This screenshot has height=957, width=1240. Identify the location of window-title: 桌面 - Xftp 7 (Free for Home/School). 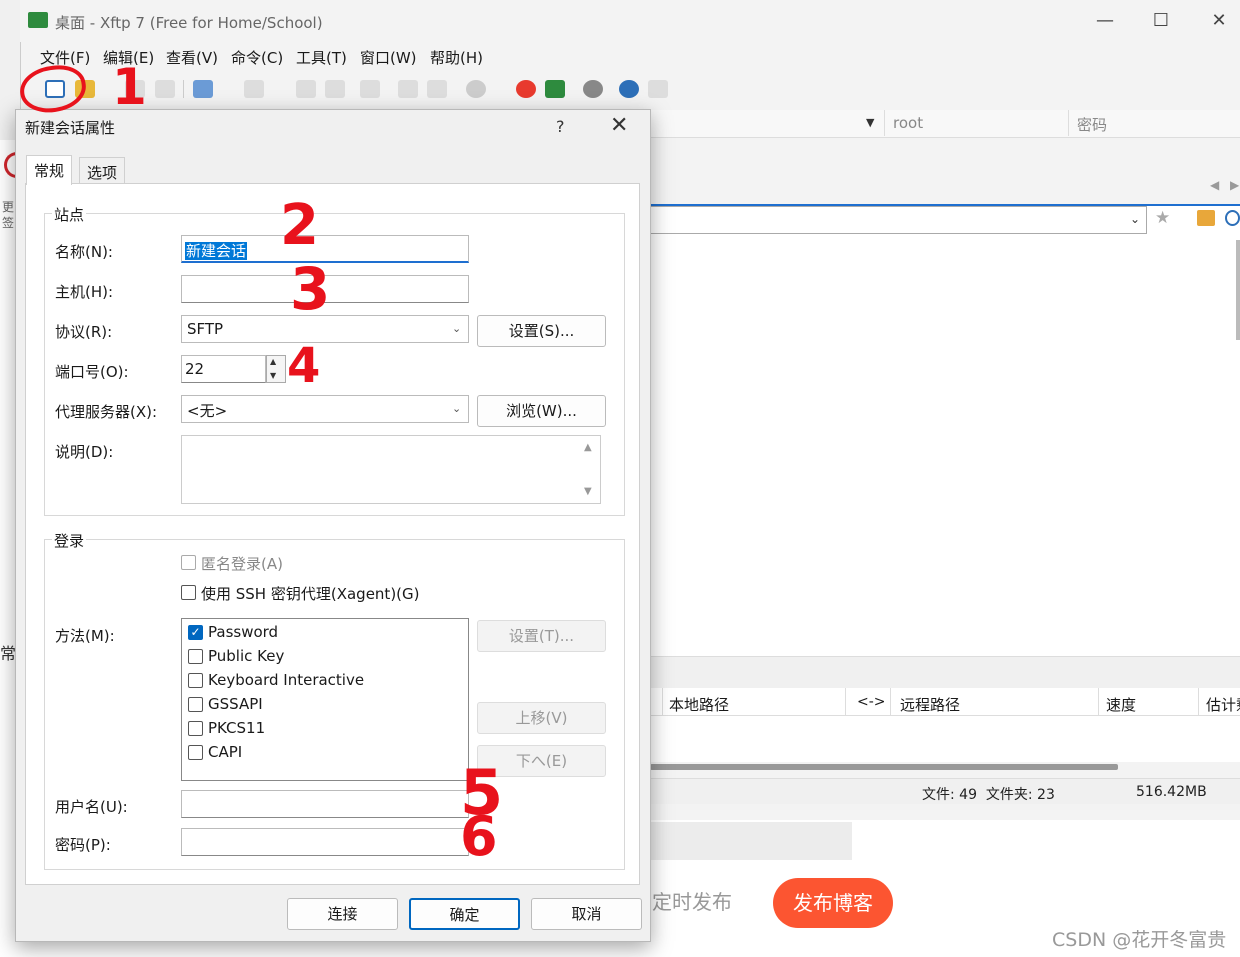
(189, 23).